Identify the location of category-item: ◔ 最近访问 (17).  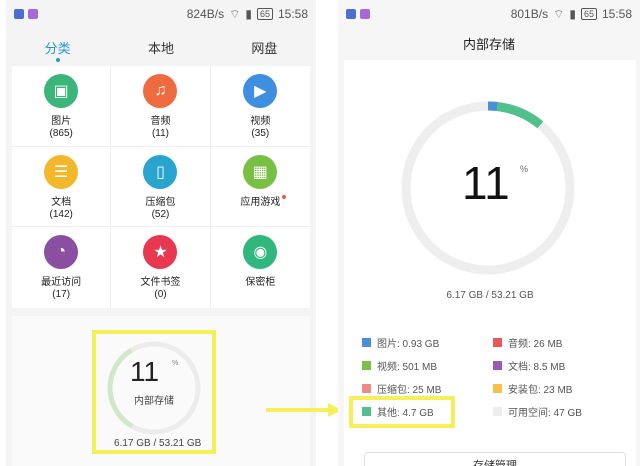
(62, 267).